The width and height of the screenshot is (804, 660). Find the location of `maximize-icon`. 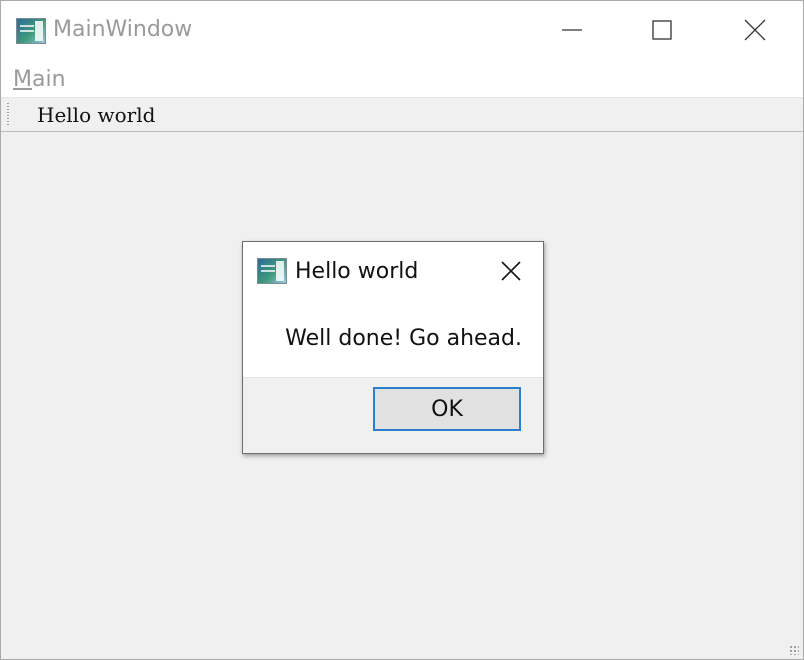

maximize-icon is located at coordinates (662, 30).